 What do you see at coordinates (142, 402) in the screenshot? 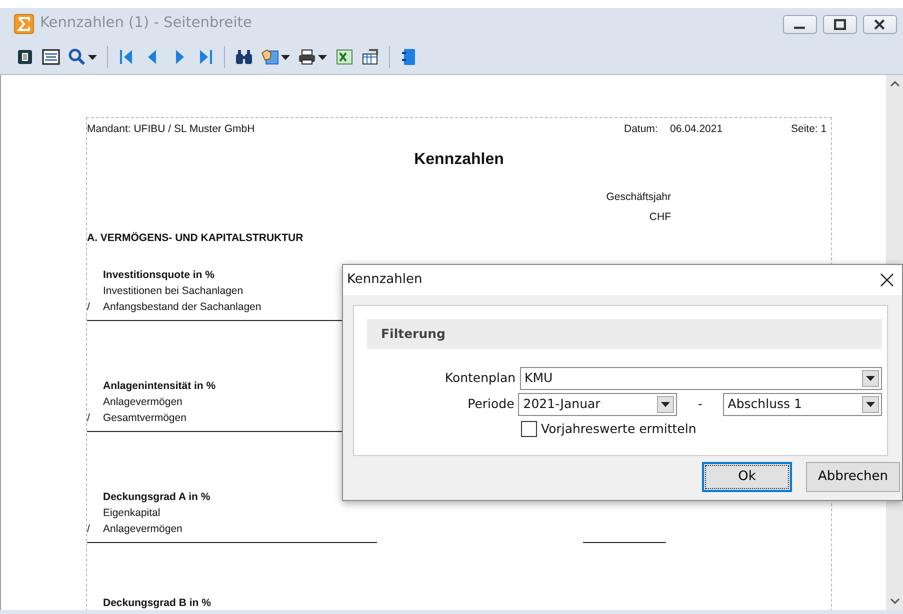
I see `ratio-numerator: Anlagevermögen` at bounding box center [142, 402].